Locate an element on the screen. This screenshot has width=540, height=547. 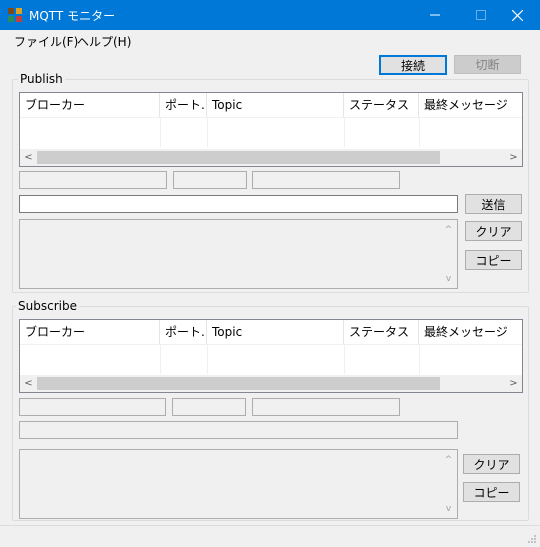
mqtt-app-icon is located at coordinates (15, 15).